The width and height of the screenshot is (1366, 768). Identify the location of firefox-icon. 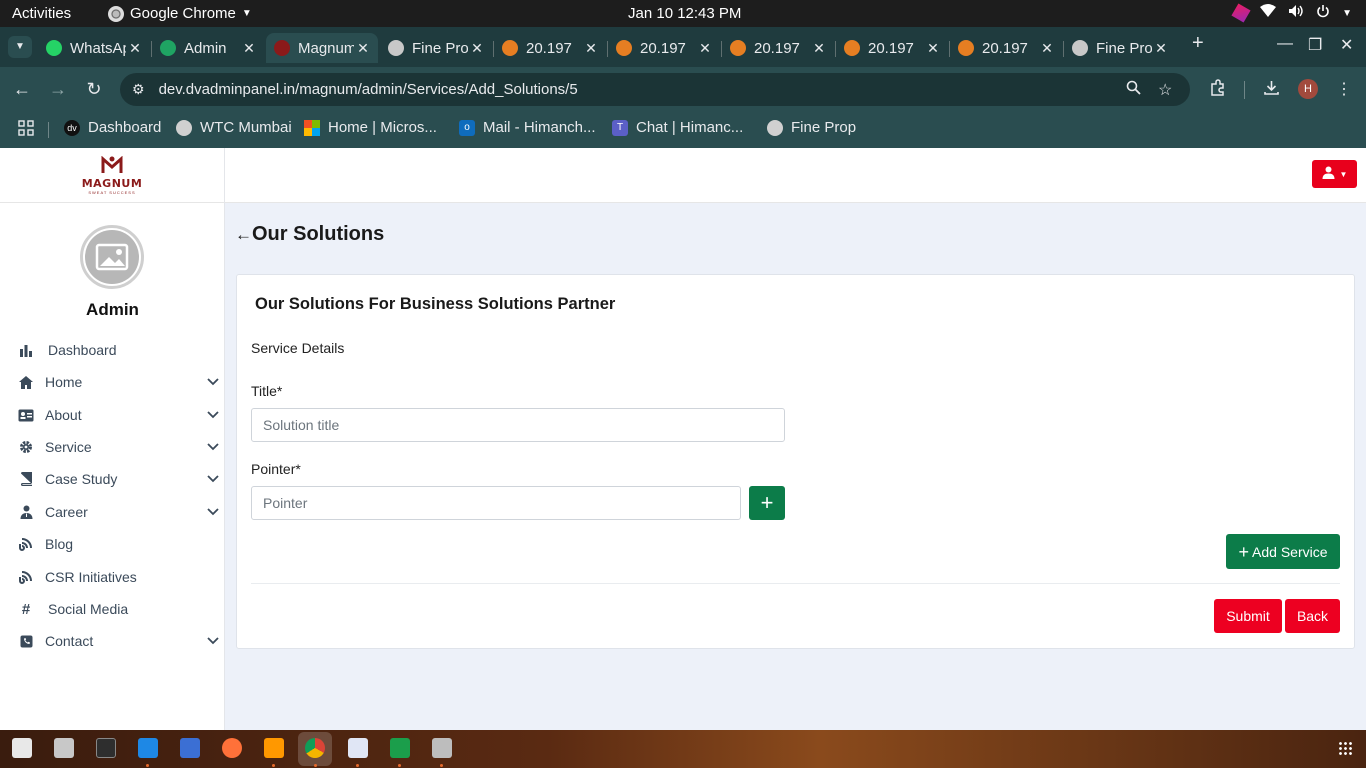
(232, 748).